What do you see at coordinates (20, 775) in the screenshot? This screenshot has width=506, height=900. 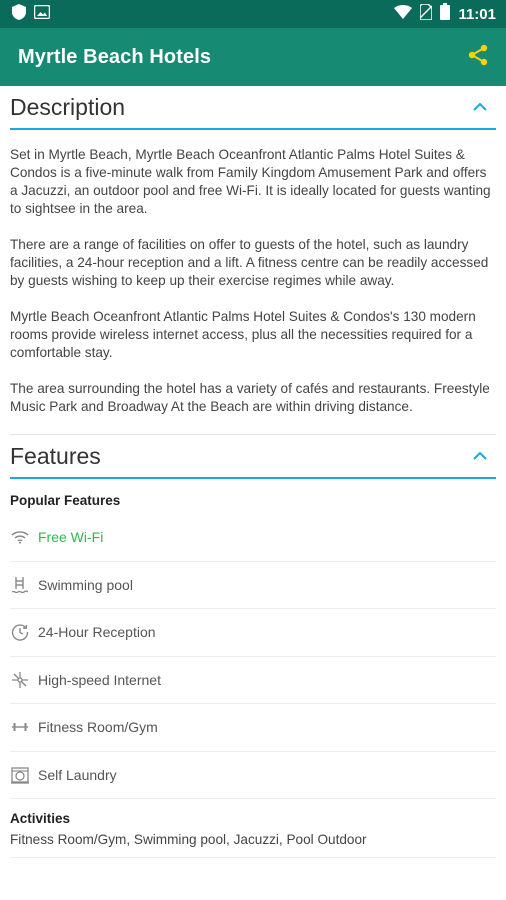 I see `laundry-icon` at bounding box center [20, 775].